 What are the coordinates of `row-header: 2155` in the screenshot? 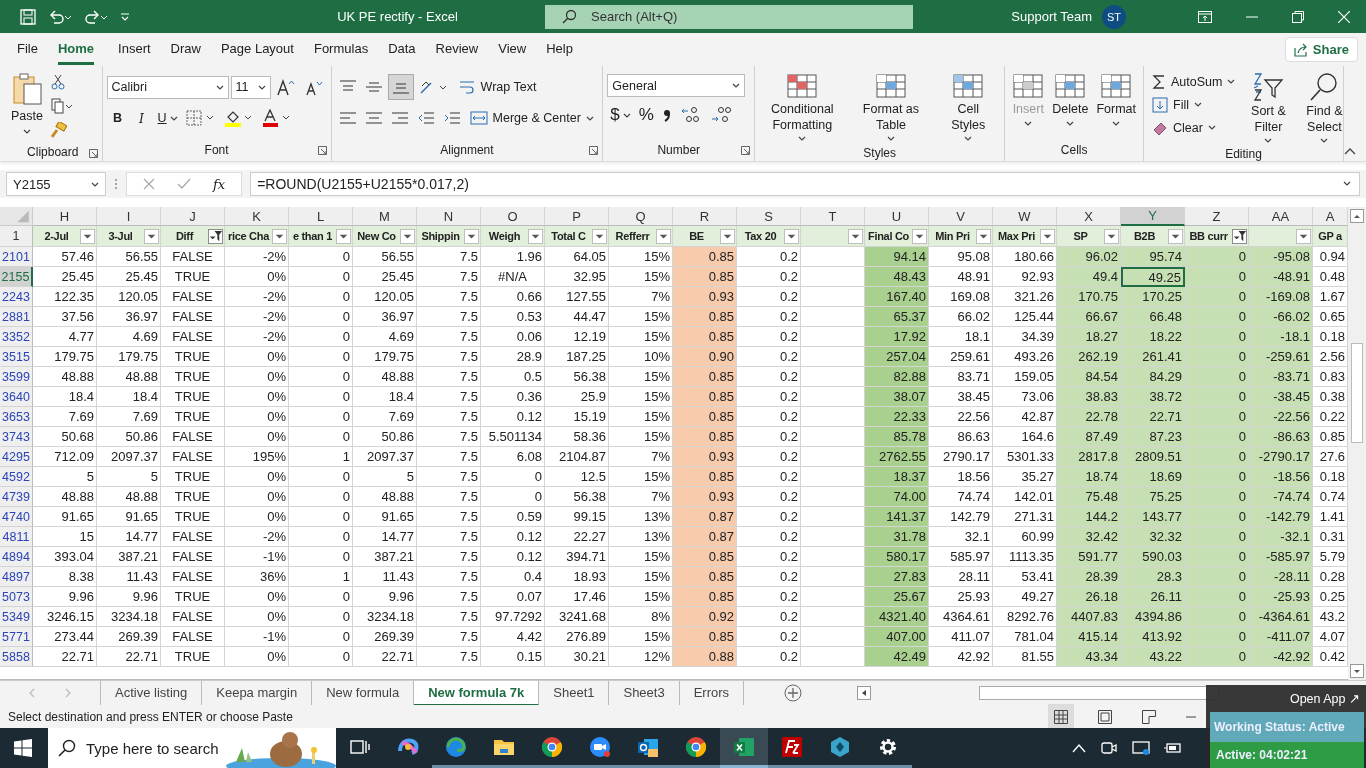 It's located at (16, 277).